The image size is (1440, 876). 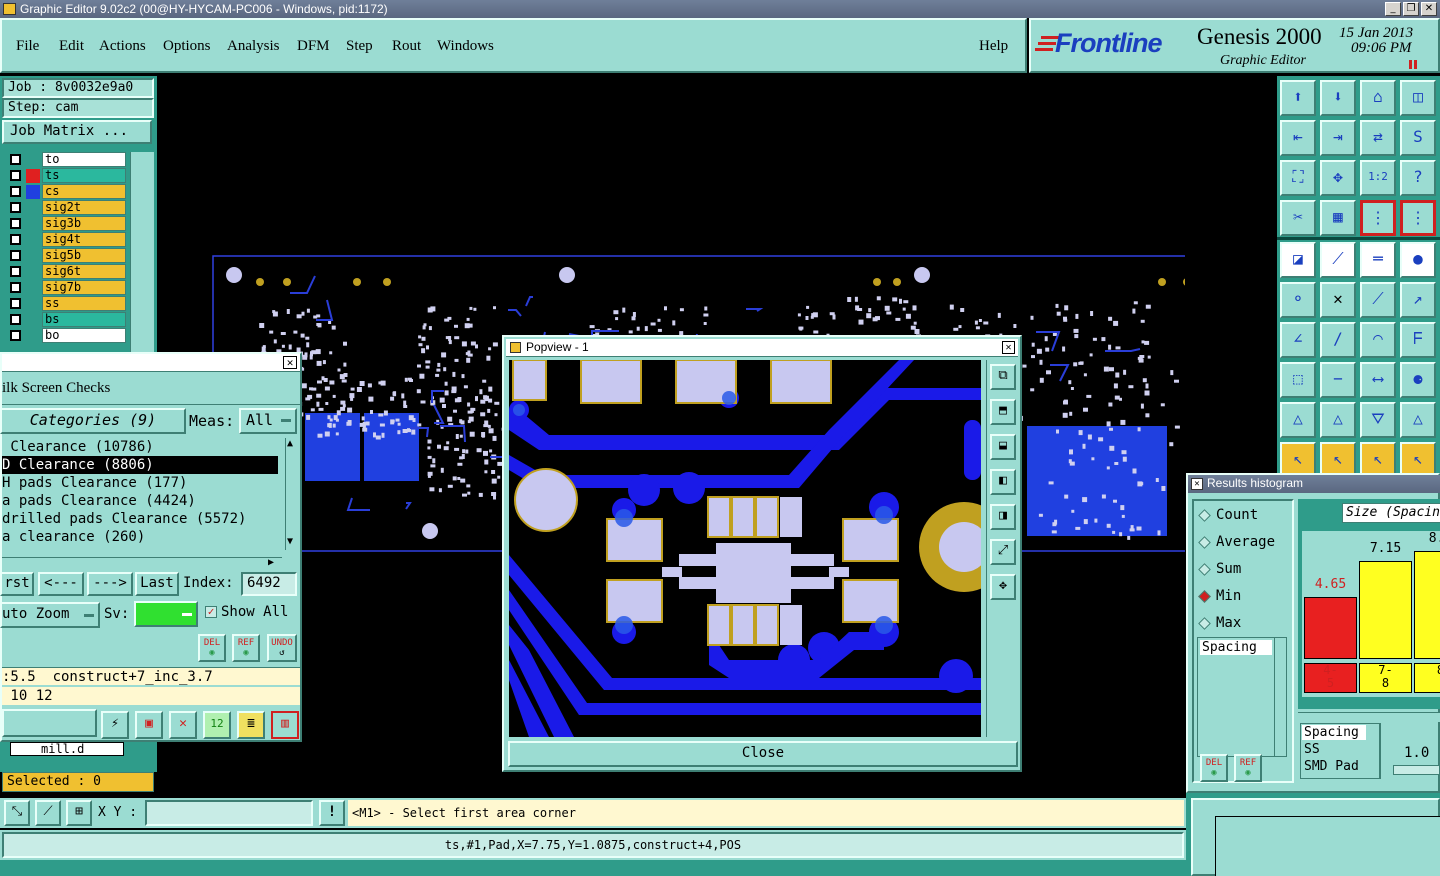 What do you see at coordinates (1003, 552) in the screenshot?
I see `zoom-in-icon: ⤢` at bounding box center [1003, 552].